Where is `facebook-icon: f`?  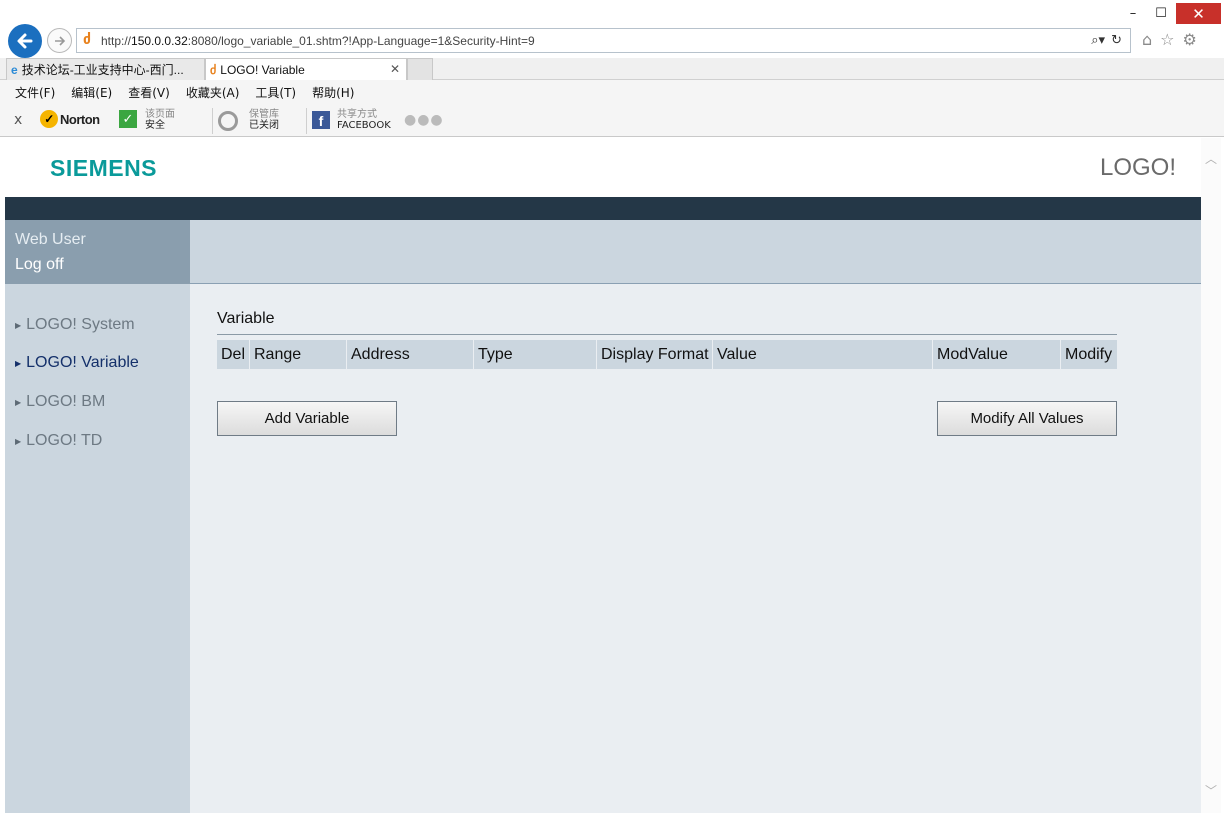 facebook-icon: f is located at coordinates (321, 120).